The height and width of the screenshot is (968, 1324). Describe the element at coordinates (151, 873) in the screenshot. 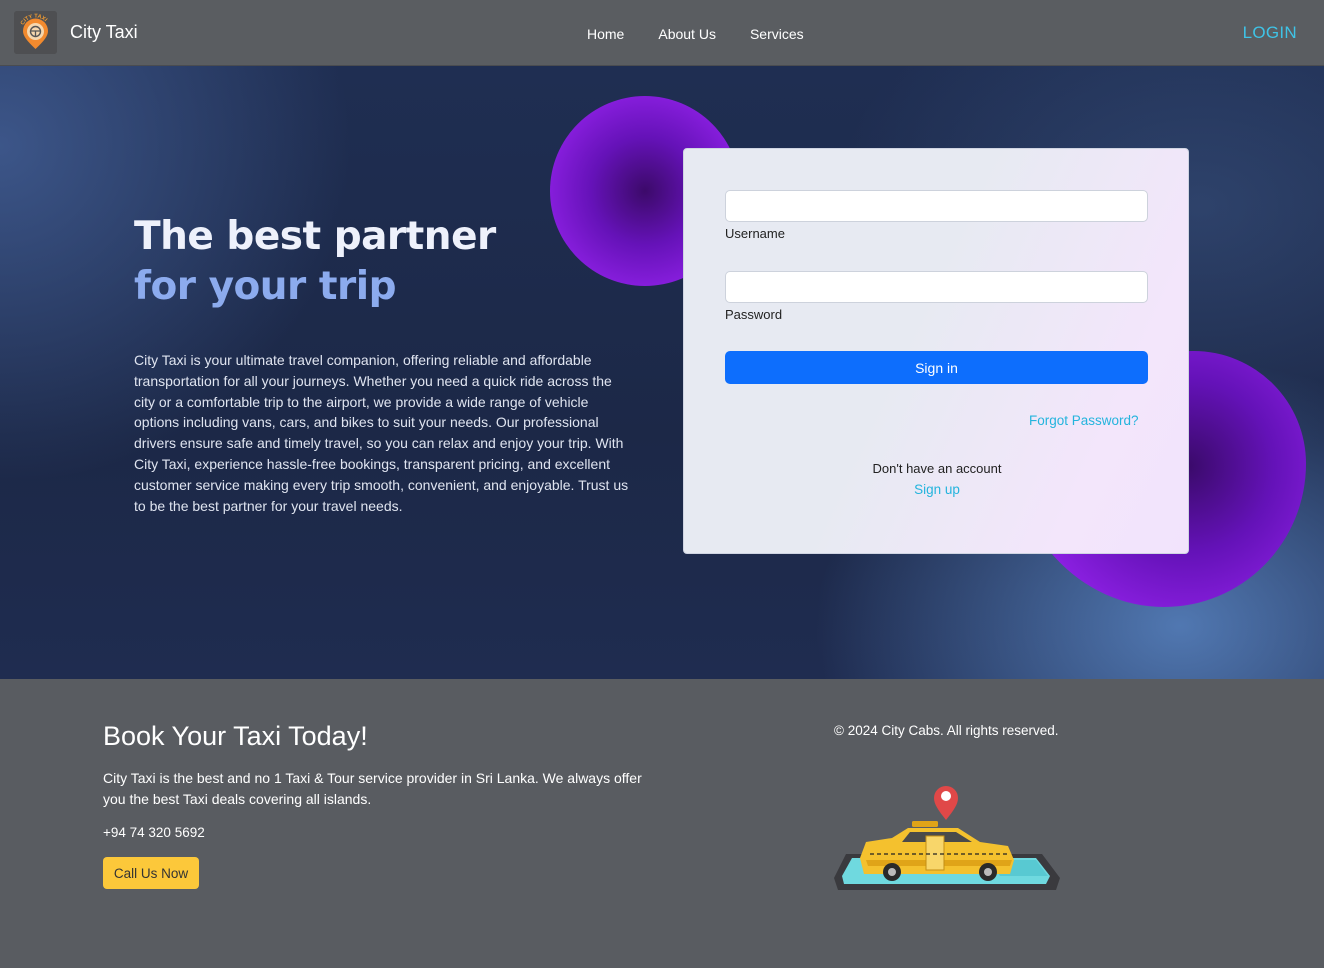

I see `call-us-now-button: Call Us Now` at that location.